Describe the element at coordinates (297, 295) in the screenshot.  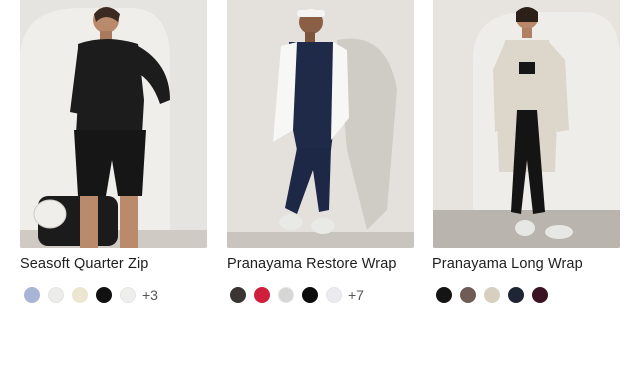
I see `color-swatches: +7` at that location.